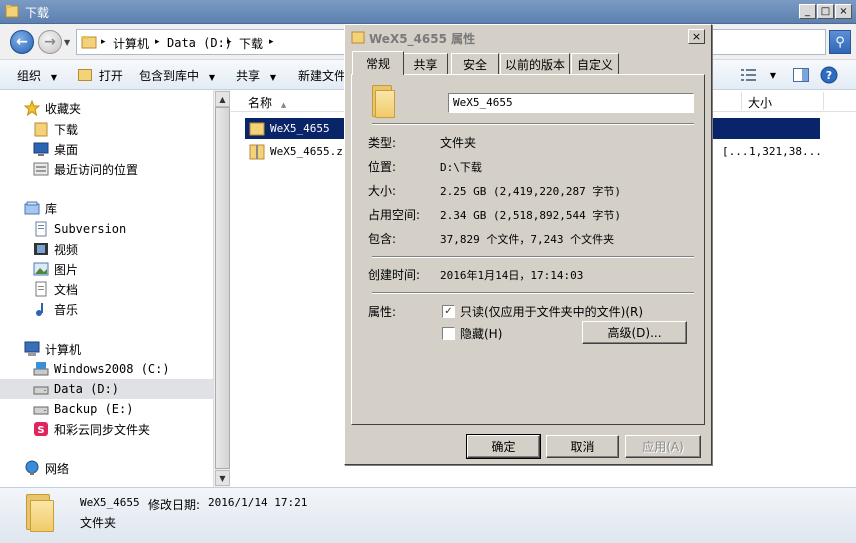 This screenshot has width=856, height=543. What do you see at coordinates (29, 76) in the screenshot?
I see `organize-label: 组织` at bounding box center [29, 76].